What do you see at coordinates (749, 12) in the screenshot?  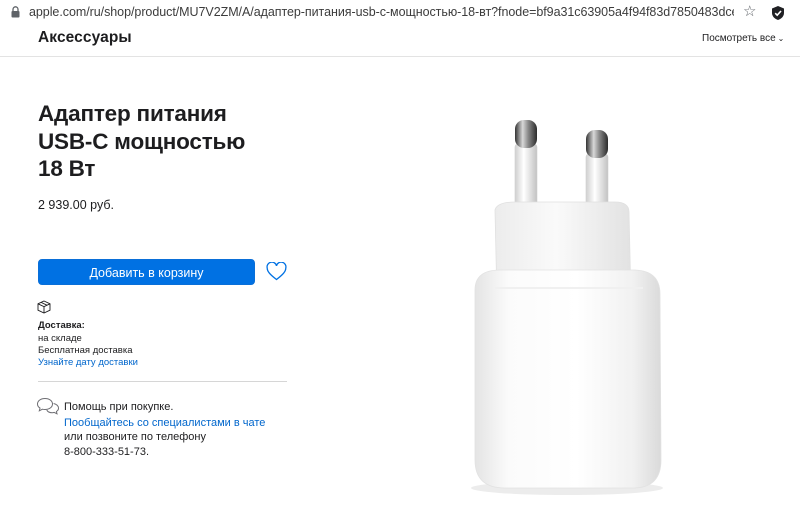 I see `star-icon: ☆` at bounding box center [749, 12].